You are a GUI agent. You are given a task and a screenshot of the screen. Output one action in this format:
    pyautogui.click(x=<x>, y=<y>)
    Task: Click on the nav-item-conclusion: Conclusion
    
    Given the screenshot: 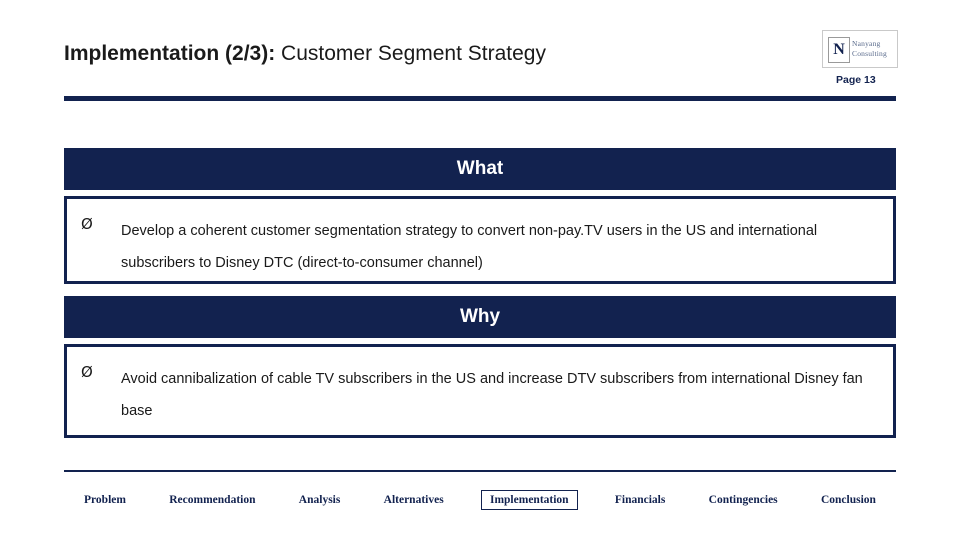 What is the action you would take?
    pyautogui.click(x=848, y=500)
    